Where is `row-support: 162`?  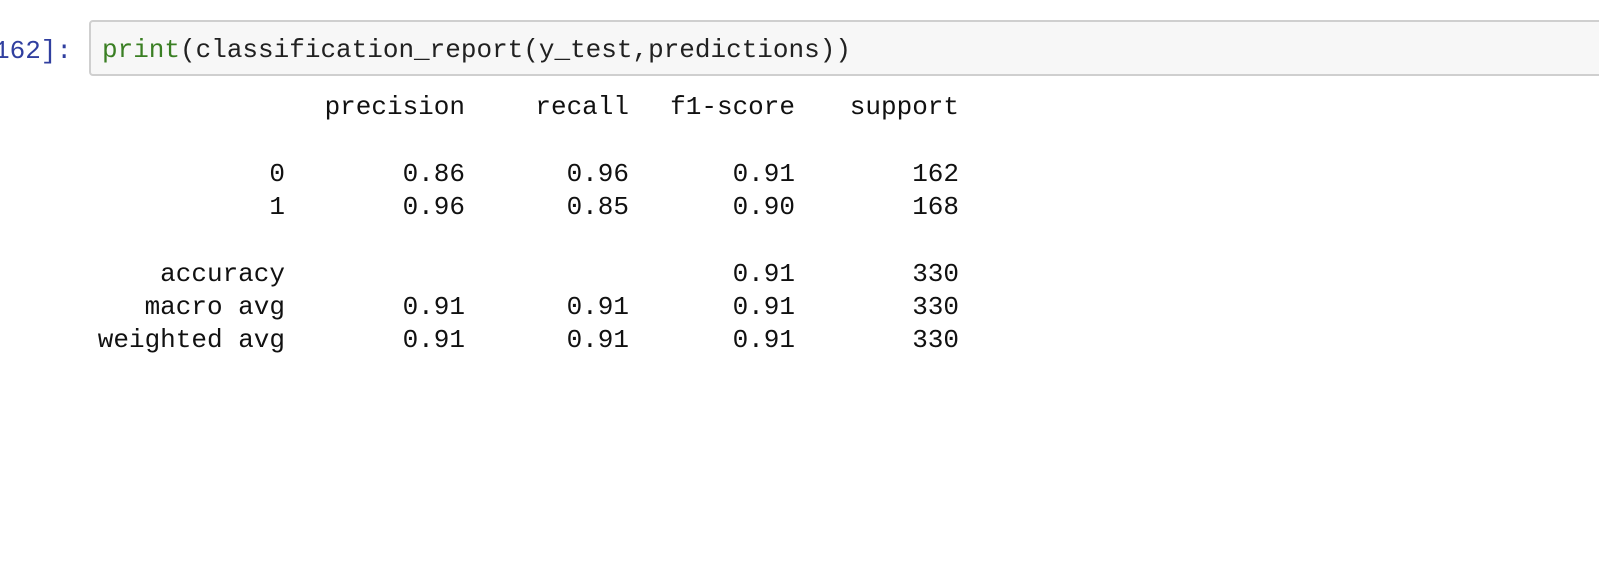
row-support: 162 is located at coordinates (935, 174).